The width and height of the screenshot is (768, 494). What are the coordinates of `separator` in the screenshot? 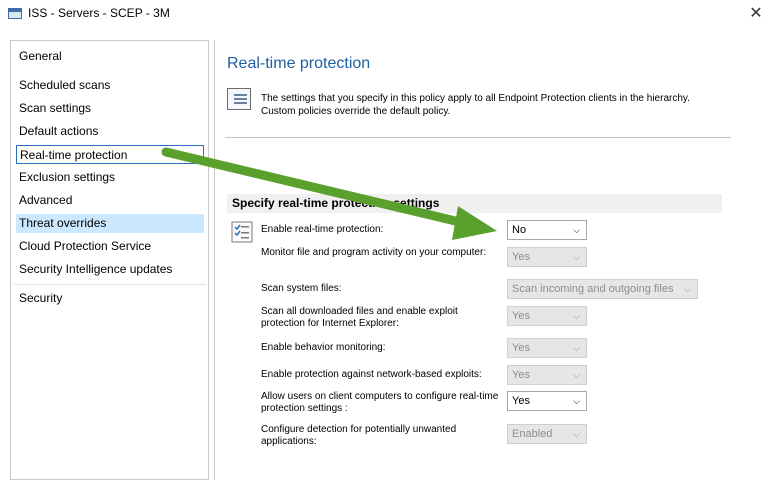 It's located at (478, 137).